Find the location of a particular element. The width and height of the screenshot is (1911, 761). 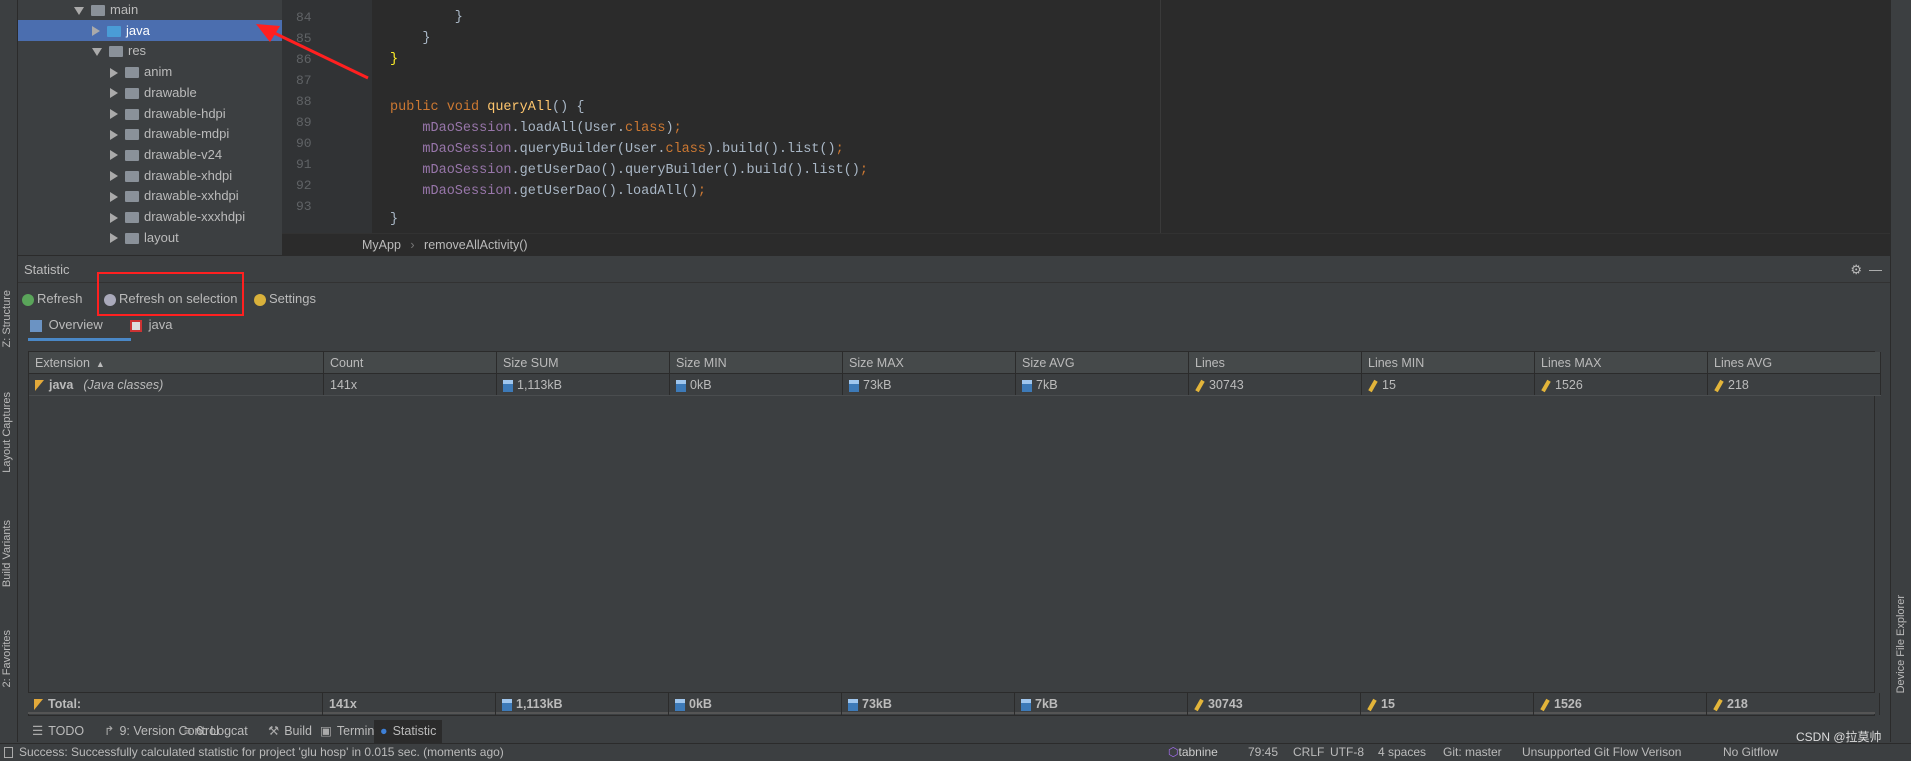

active-tab-indicator is located at coordinates (79, 339).